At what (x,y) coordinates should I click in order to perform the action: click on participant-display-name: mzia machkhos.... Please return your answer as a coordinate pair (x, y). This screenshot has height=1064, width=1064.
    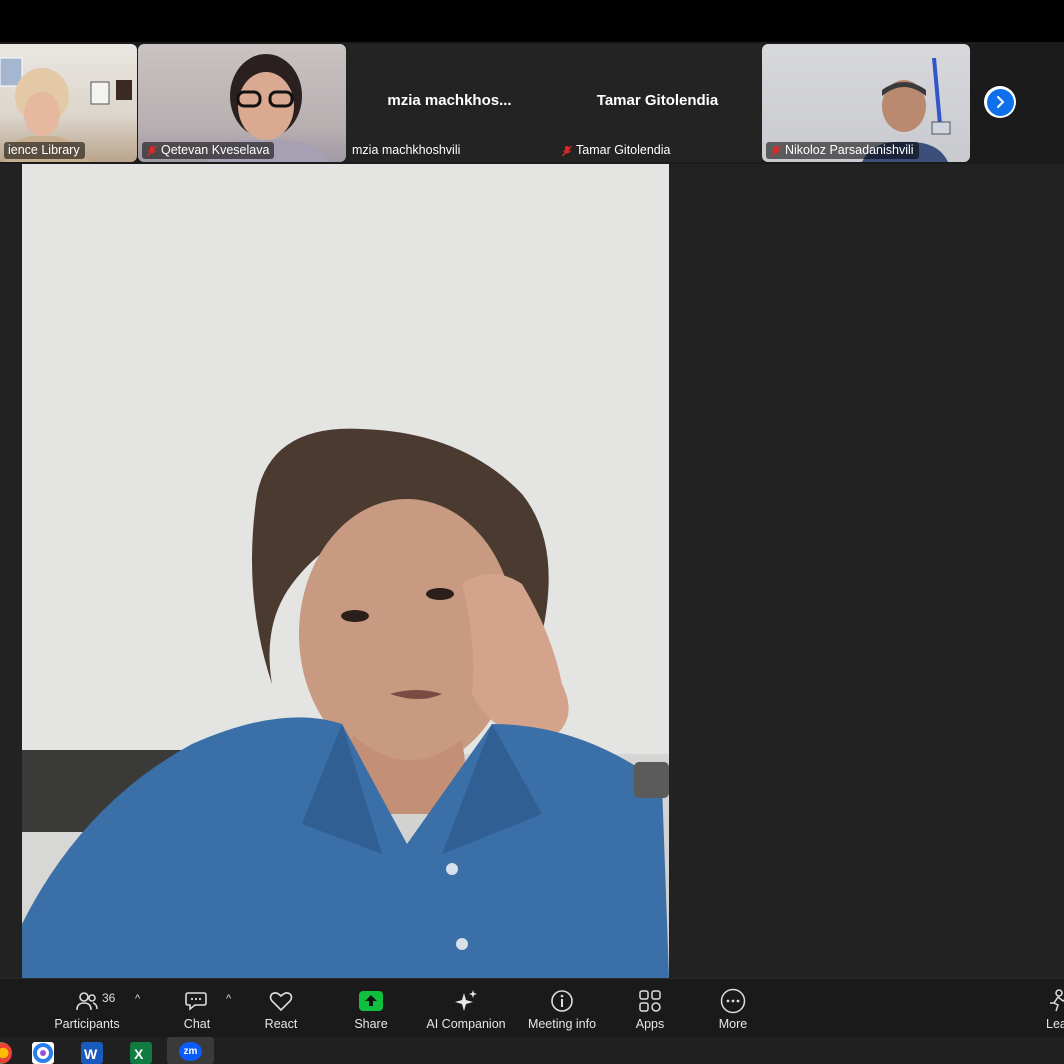
    Looking at the image, I should click on (449, 100).